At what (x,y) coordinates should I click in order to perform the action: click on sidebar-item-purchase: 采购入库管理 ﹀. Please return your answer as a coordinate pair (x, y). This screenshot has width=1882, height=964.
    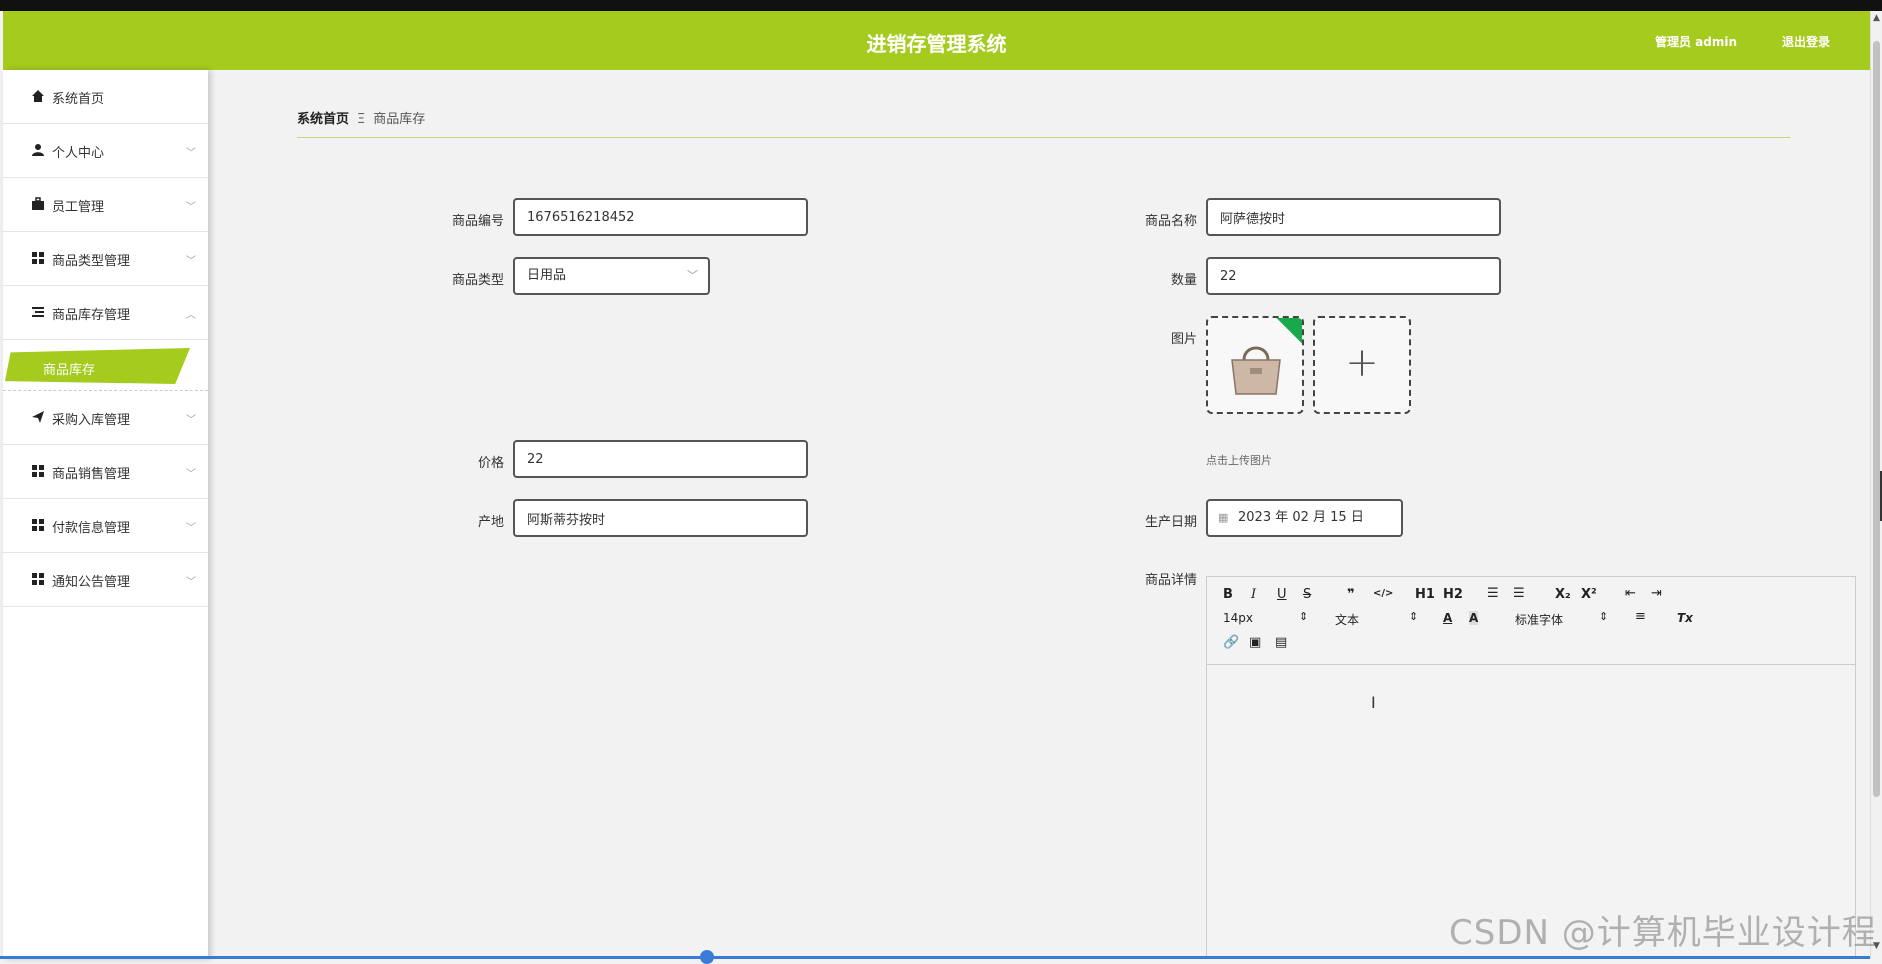
    Looking at the image, I should click on (105, 418).